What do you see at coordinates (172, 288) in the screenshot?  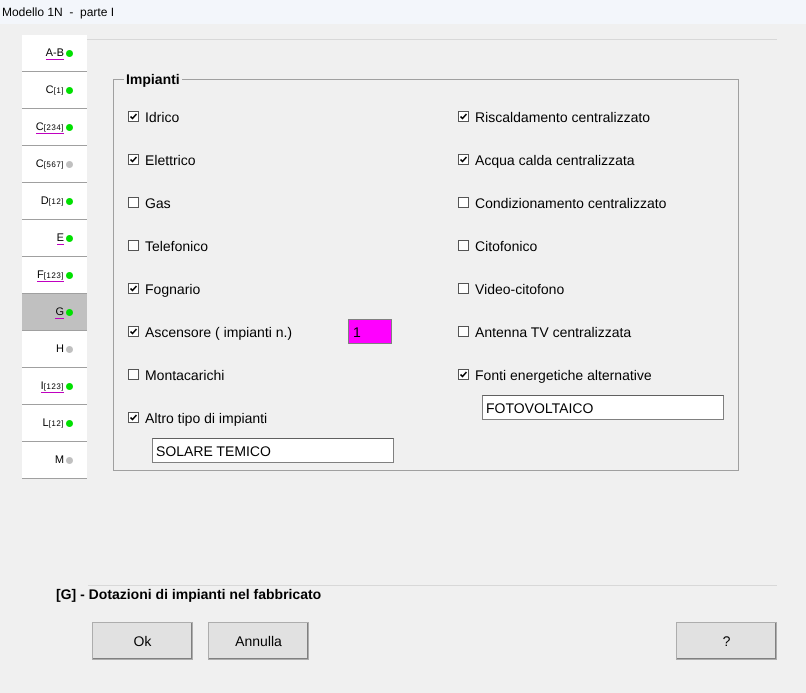 I see `checkbox-label: Fognario` at bounding box center [172, 288].